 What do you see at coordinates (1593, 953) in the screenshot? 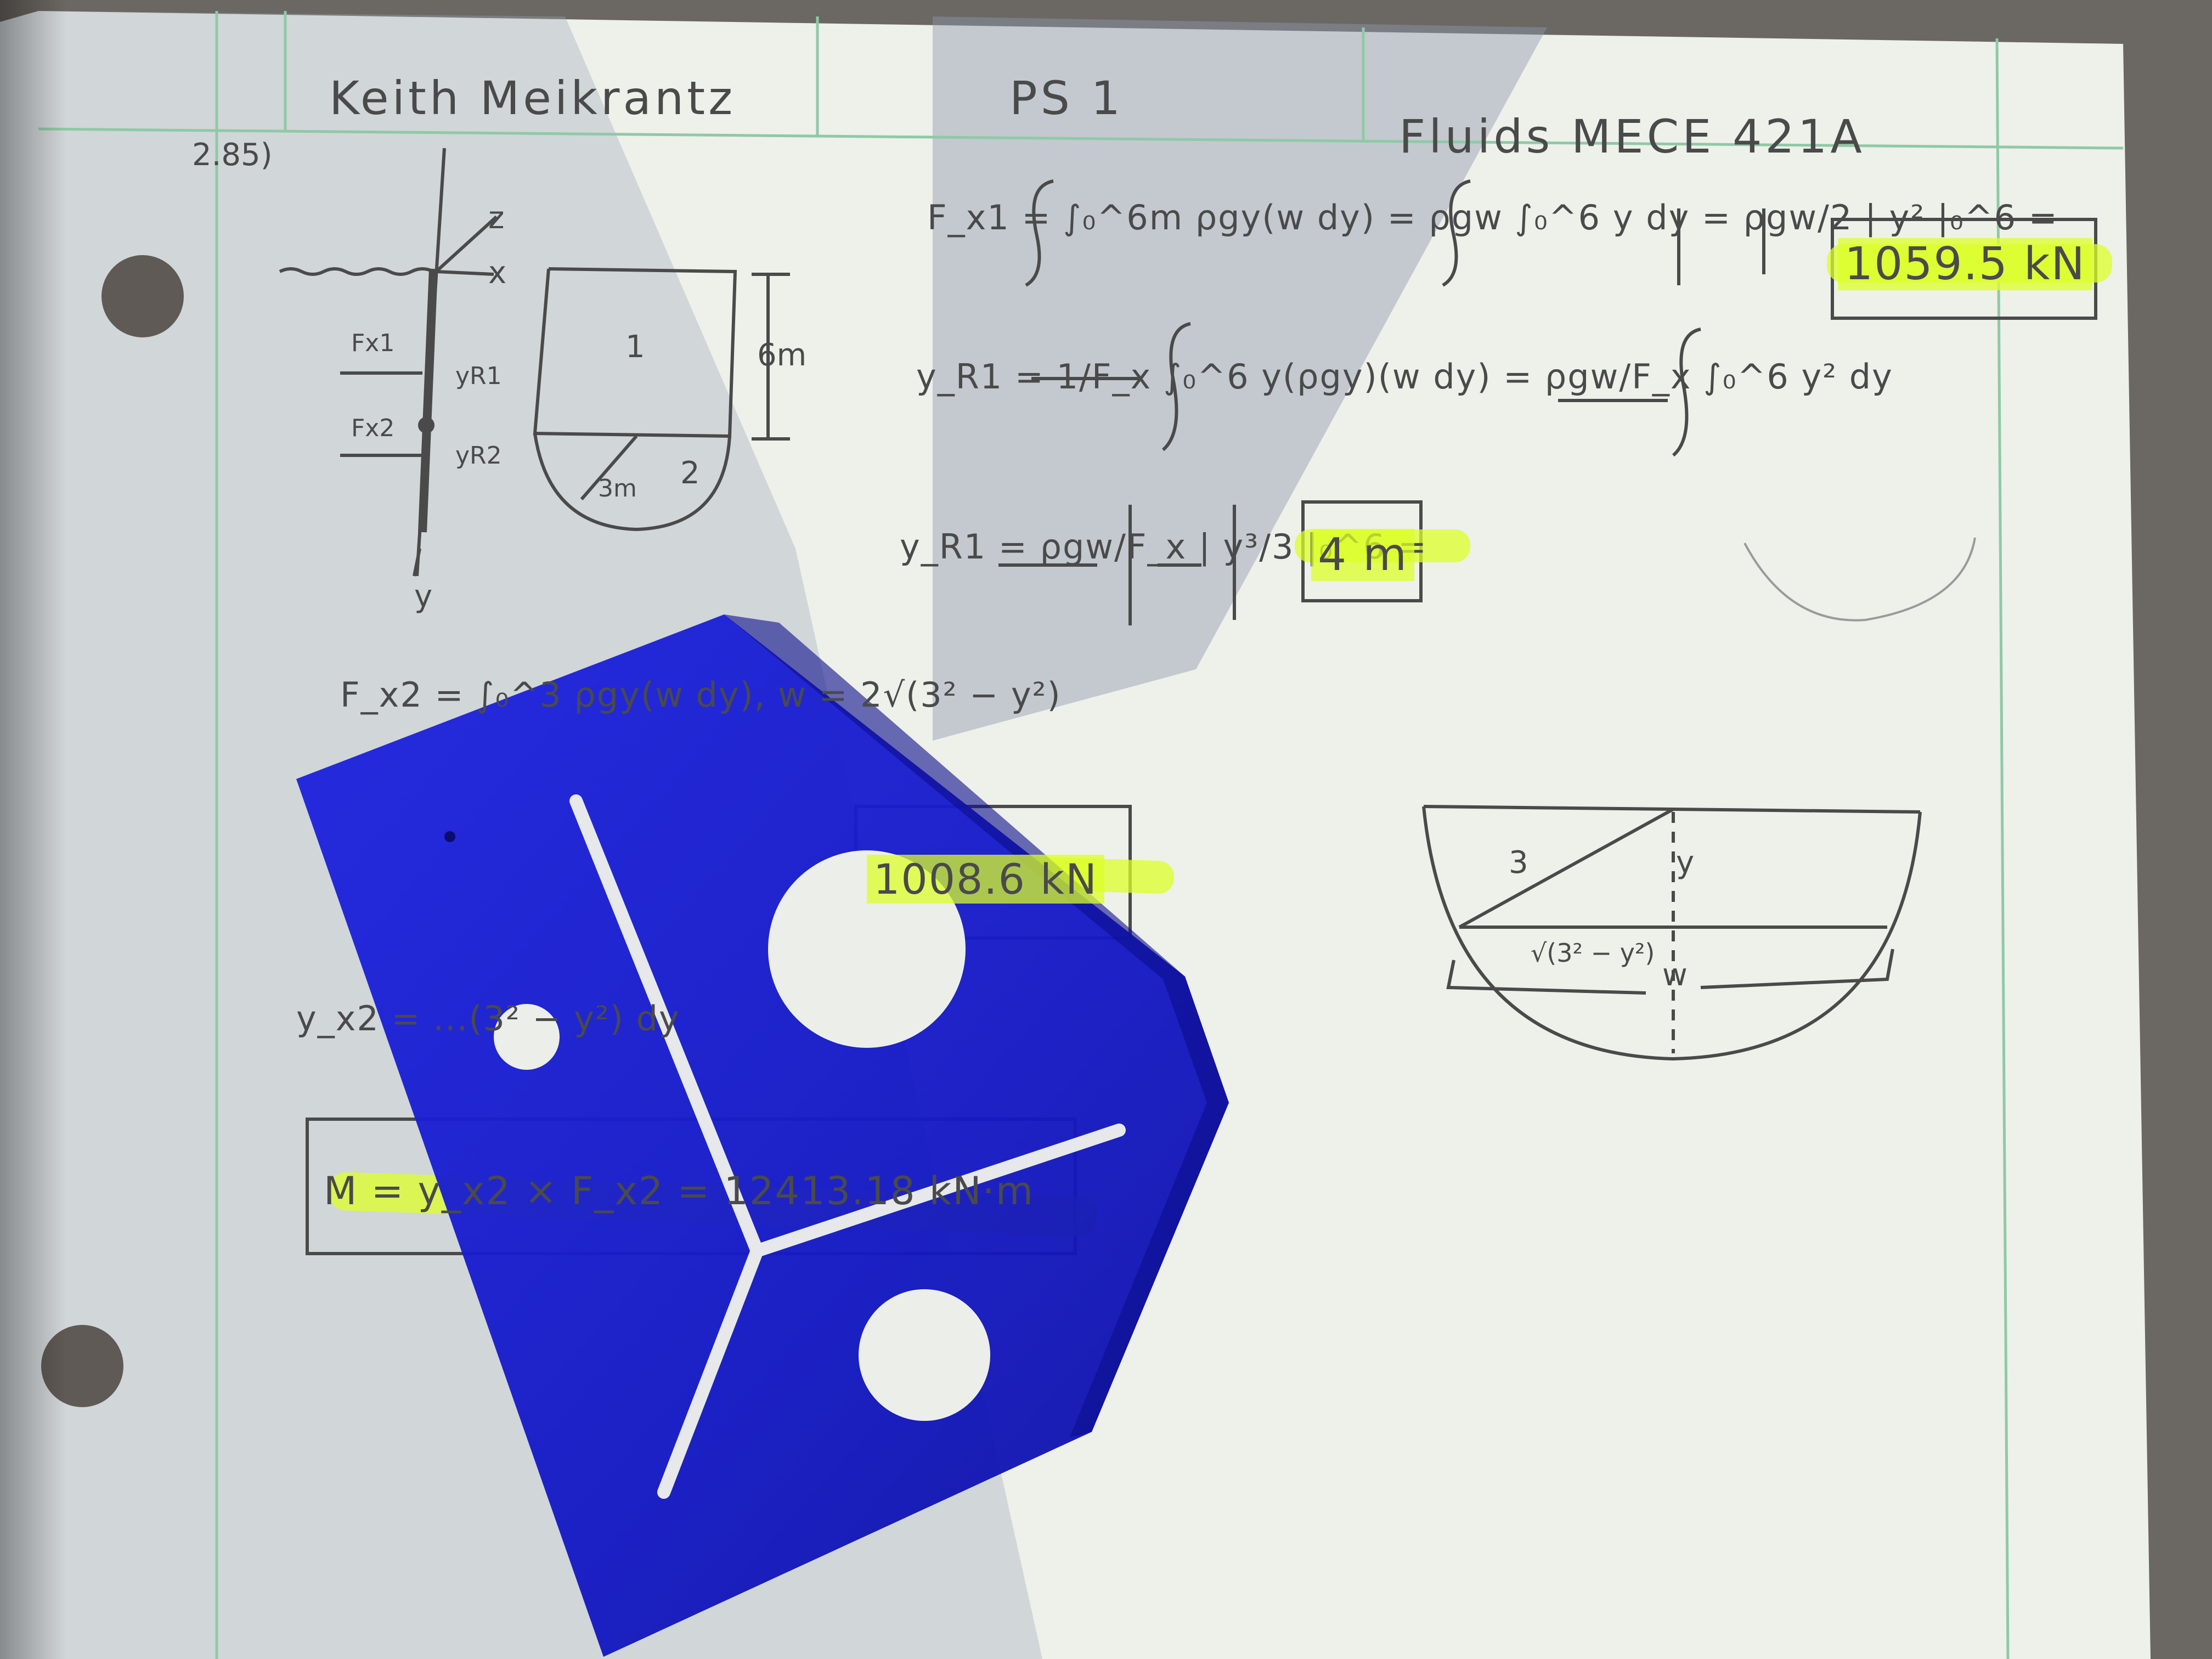
I see `semi-label-sqrt: √(3² − y²)` at bounding box center [1593, 953].